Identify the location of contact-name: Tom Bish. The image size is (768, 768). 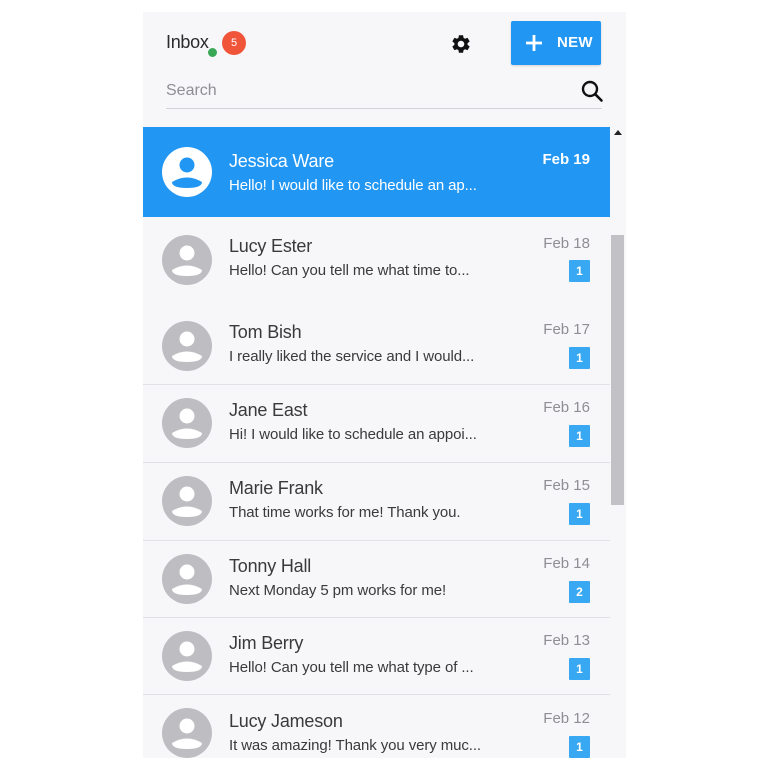
(265, 332).